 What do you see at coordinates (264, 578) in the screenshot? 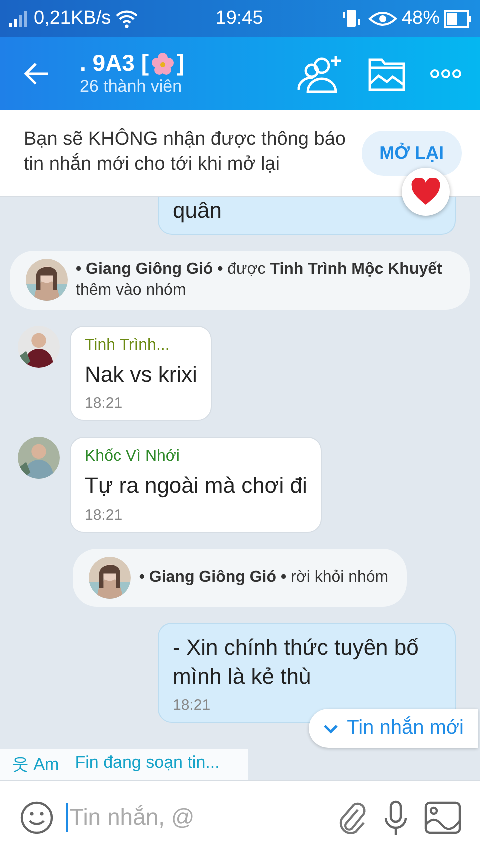
I see `system-text: • Giang Giông Gió • rời khỏi nhóm` at bounding box center [264, 578].